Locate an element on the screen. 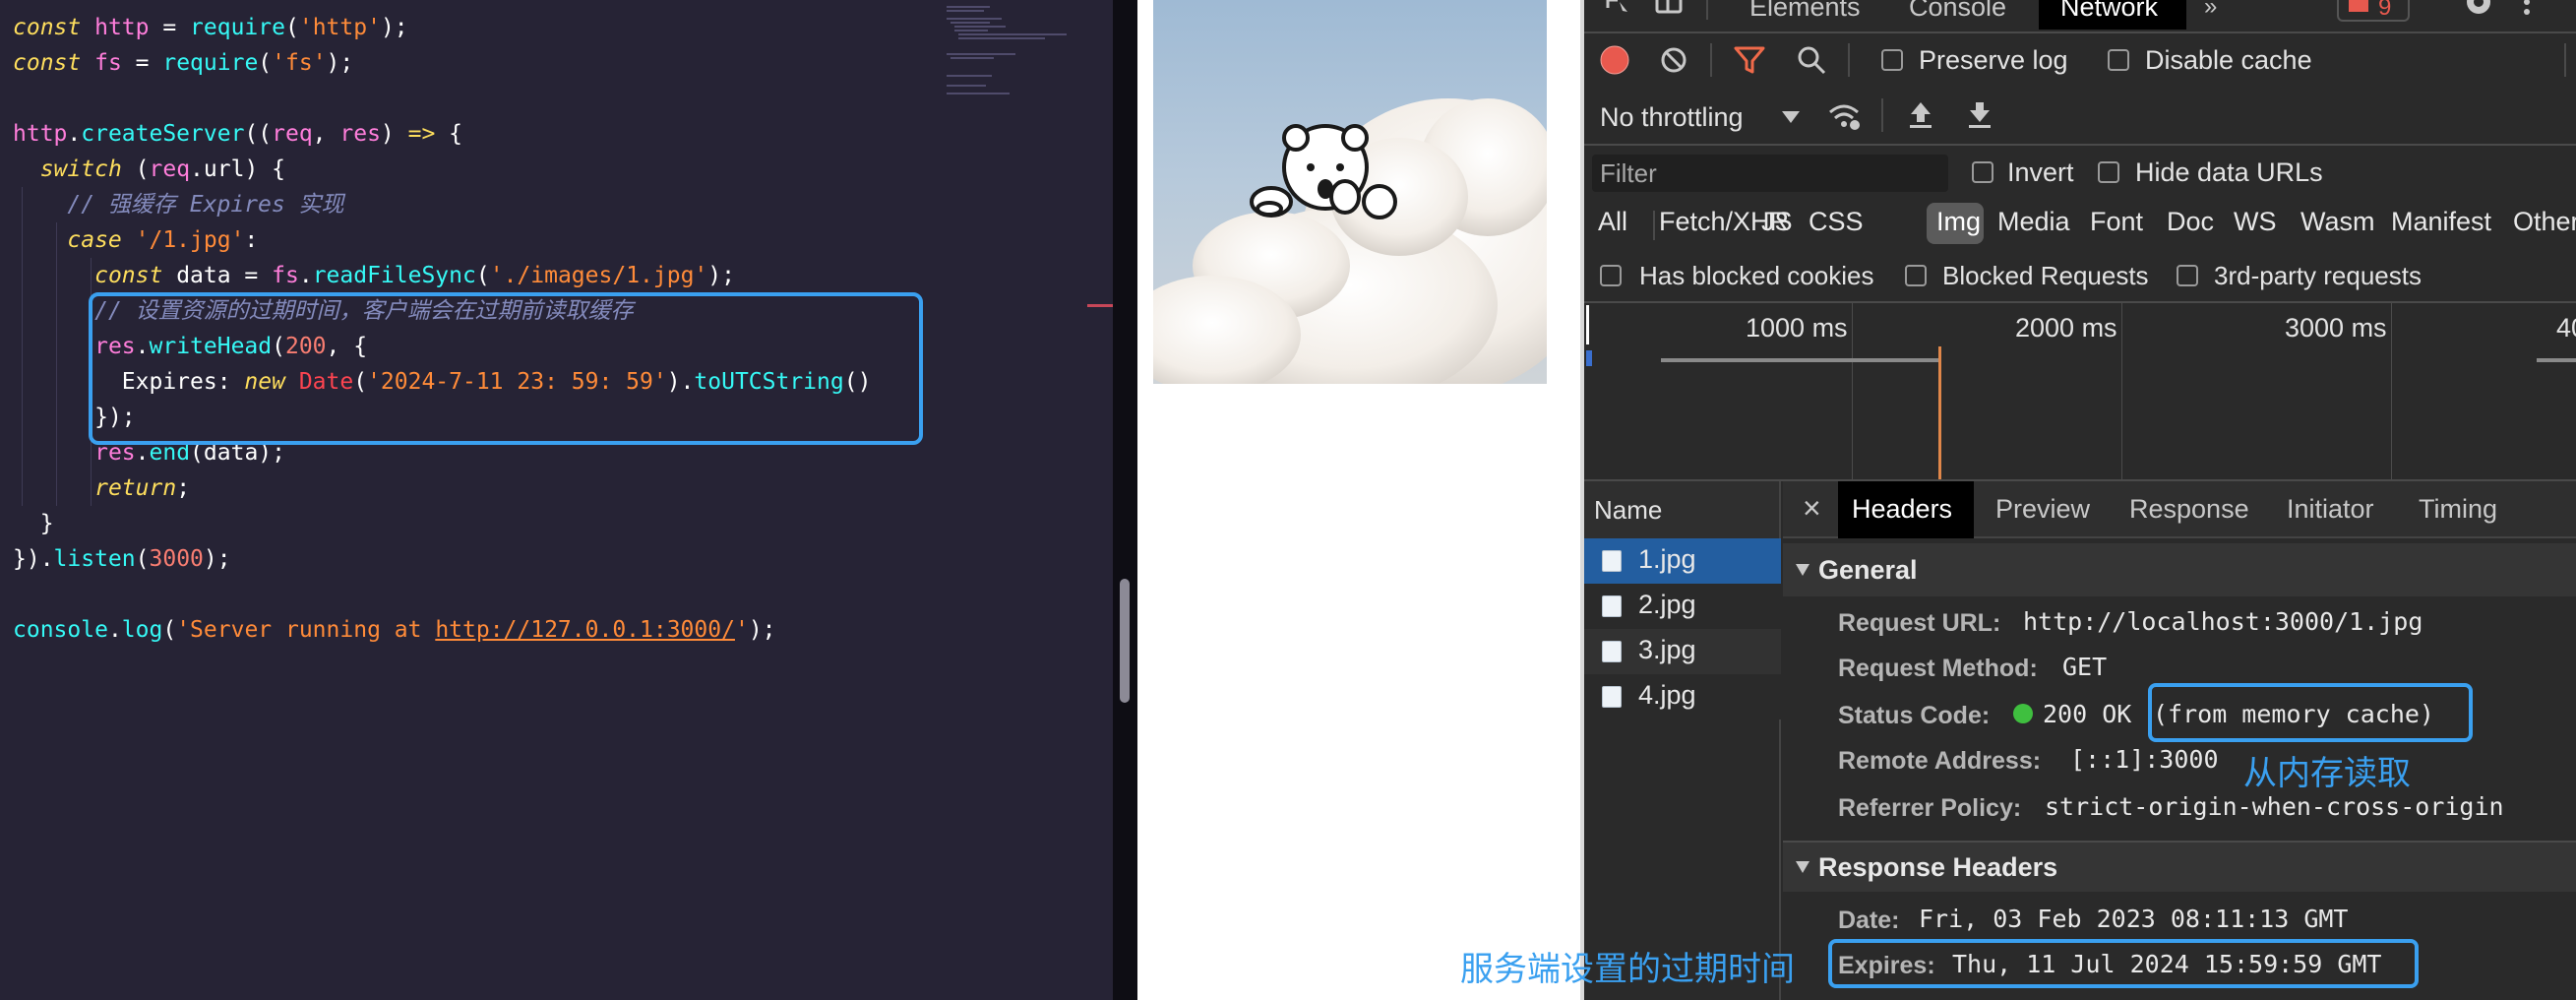 Image resolution: width=2576 pixels, height=1000 pixels. type-filter-media: Media is located at coordinates (2033, 222).